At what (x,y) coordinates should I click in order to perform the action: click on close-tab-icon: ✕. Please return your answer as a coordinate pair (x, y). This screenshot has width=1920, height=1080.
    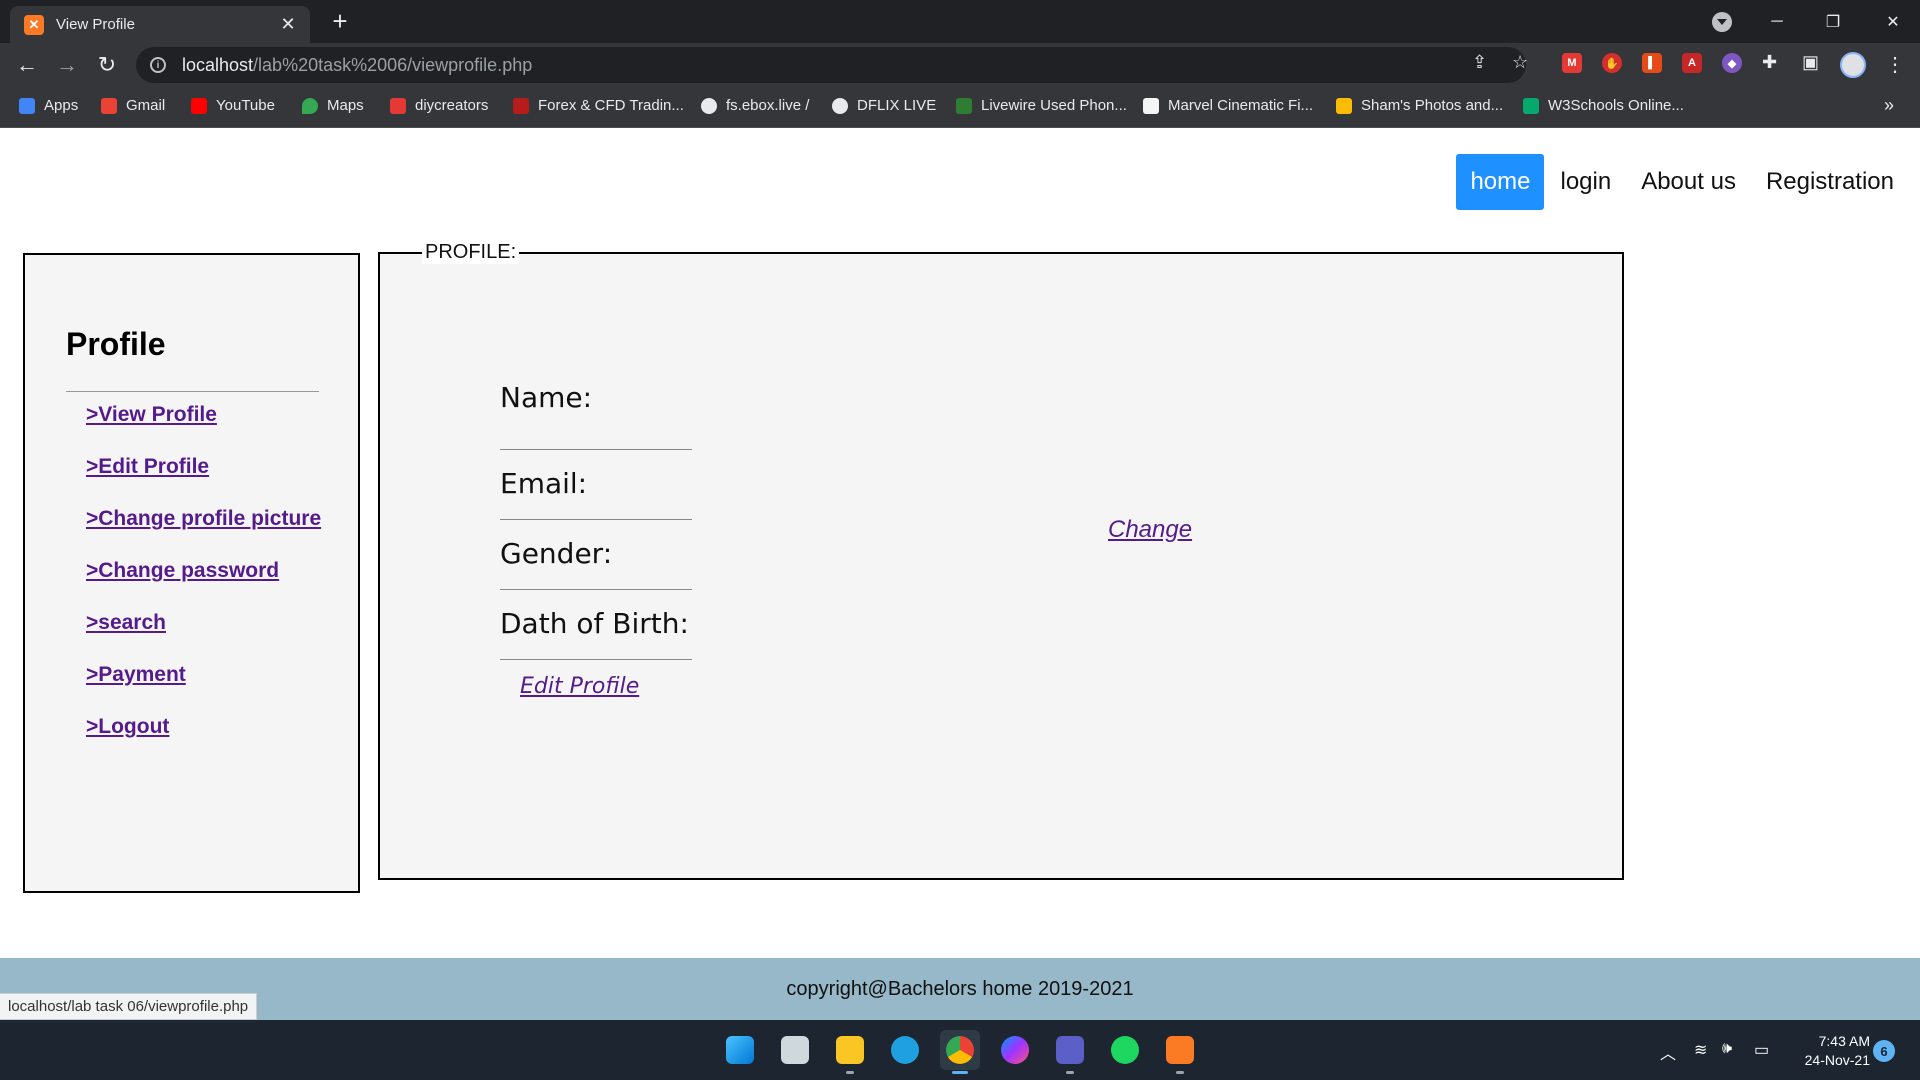
    Looking at the image, I should click on (288, 24).